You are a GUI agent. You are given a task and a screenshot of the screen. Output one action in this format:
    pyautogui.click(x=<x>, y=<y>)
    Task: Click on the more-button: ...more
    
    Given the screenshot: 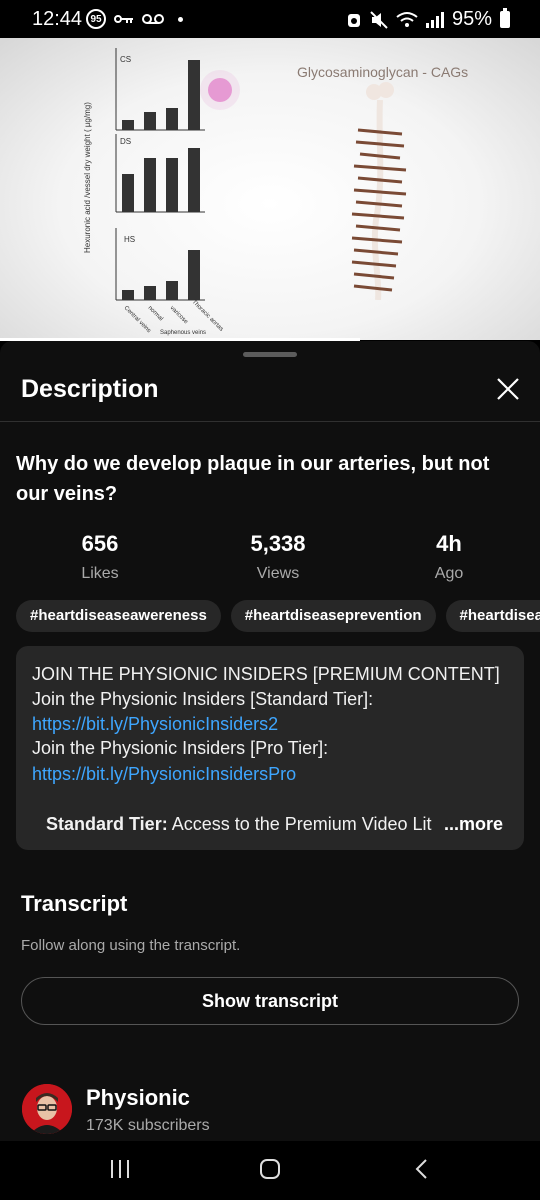 What is the action you would take?
    pyautogui.click(x=474, y=824)
    